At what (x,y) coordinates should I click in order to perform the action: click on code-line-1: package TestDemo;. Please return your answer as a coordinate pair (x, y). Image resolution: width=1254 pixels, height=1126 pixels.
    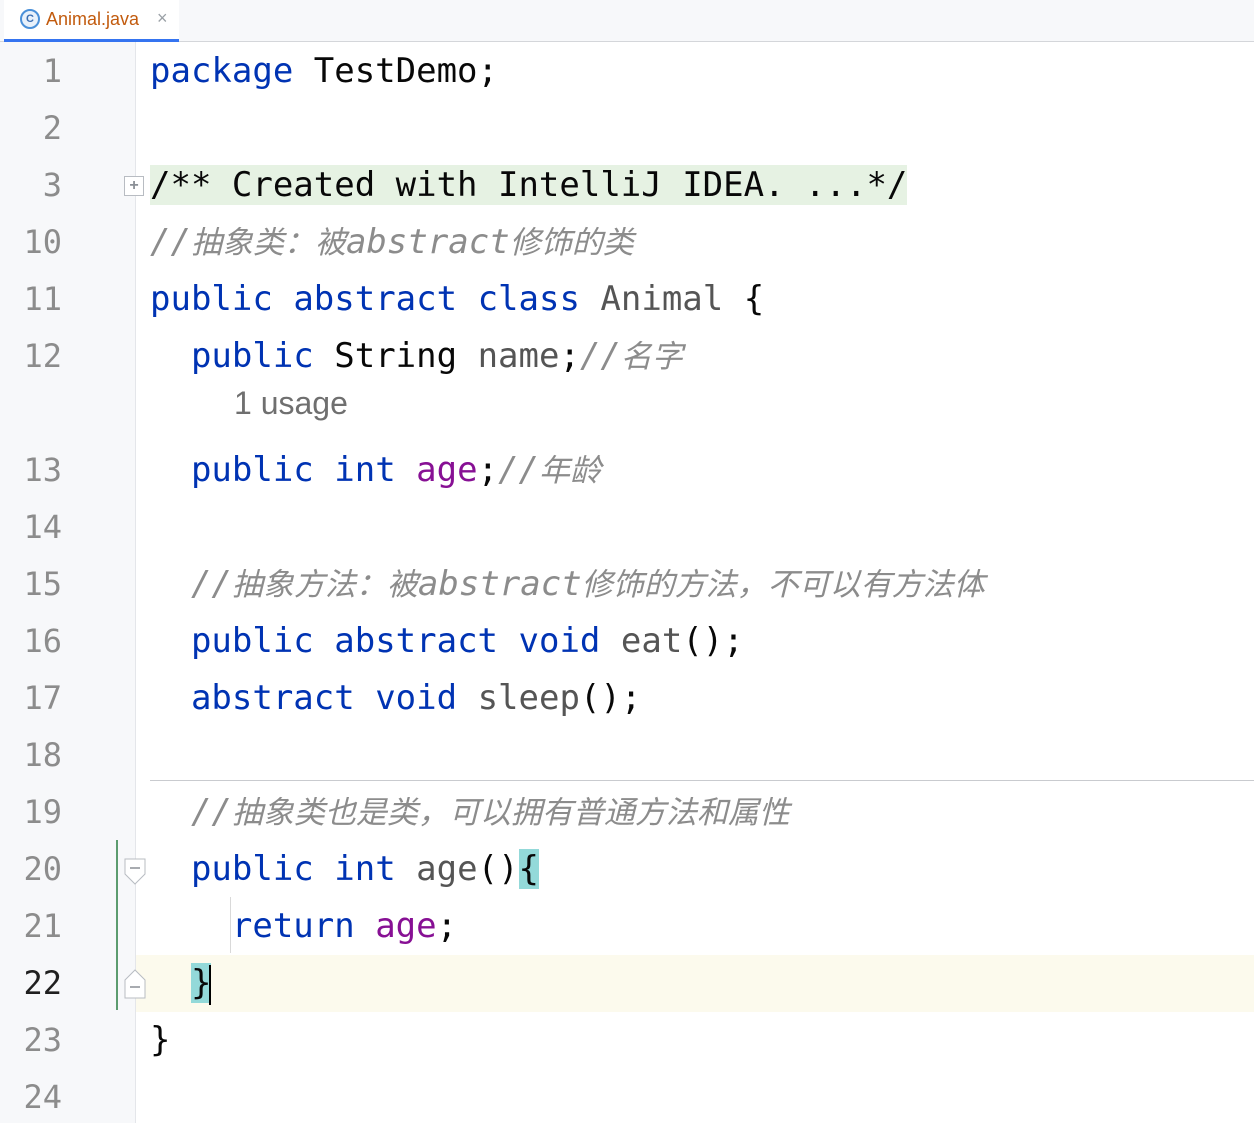
    Looking at the image, I should click on (324, 71).